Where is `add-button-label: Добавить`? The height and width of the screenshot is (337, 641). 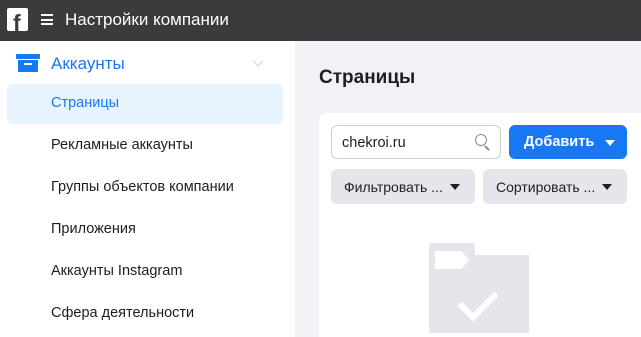
add-button-label: Добавить is located at coordinates (559, 142).